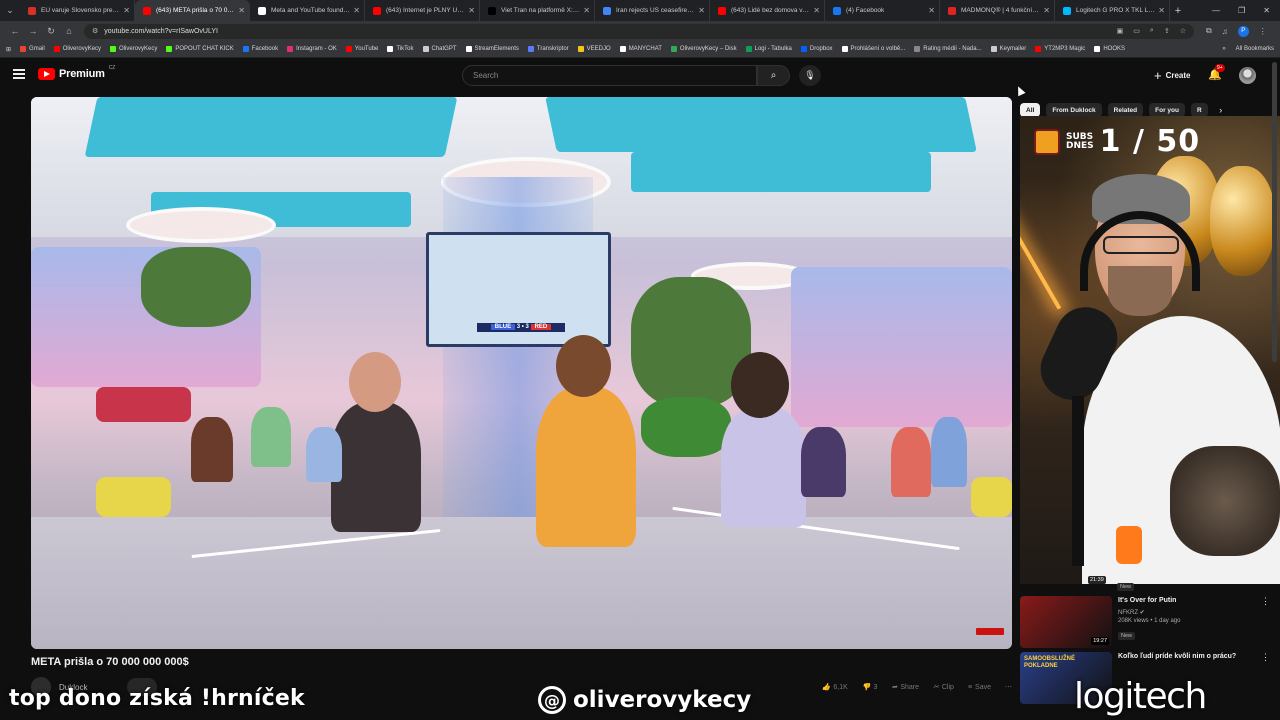 The width and height of the screenshot is (1280, 720). What do you see at coordinates (1178, 11) in the screenshot?
I see `new-tab-button: +` at bounding box center [1178, 11].